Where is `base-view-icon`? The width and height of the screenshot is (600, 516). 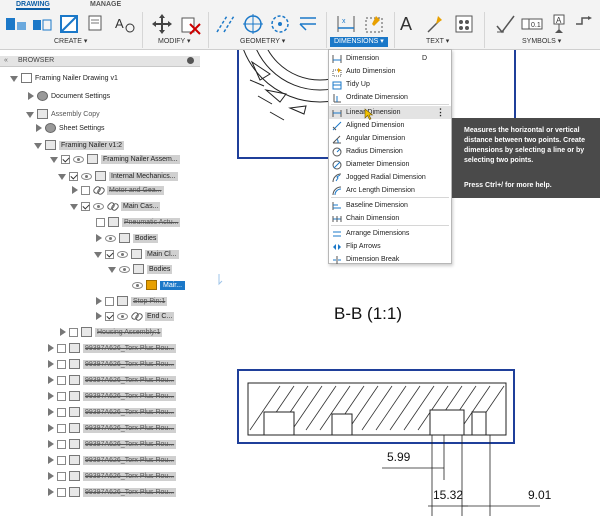
base-view-icon is located at coordinates (16, 24).